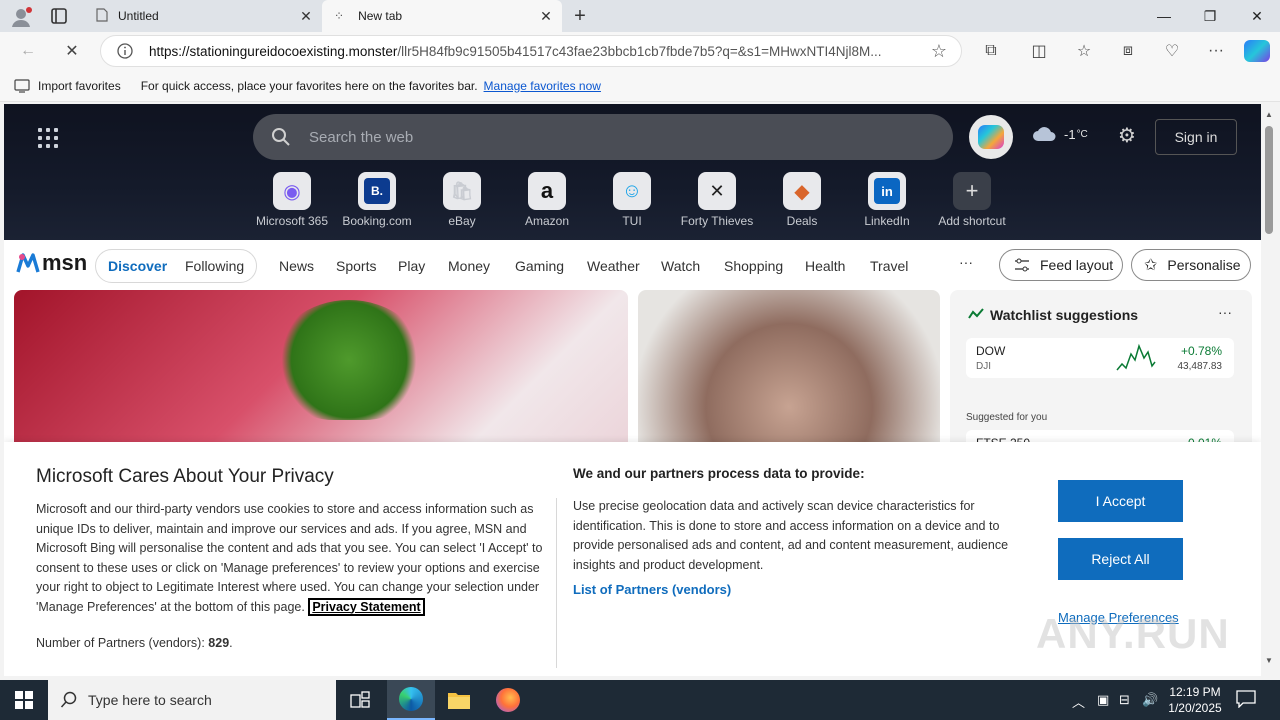  Describe the element at coordinates (1084, 51) in the screenshot. I see `favorites-icon: ☆` at that location.